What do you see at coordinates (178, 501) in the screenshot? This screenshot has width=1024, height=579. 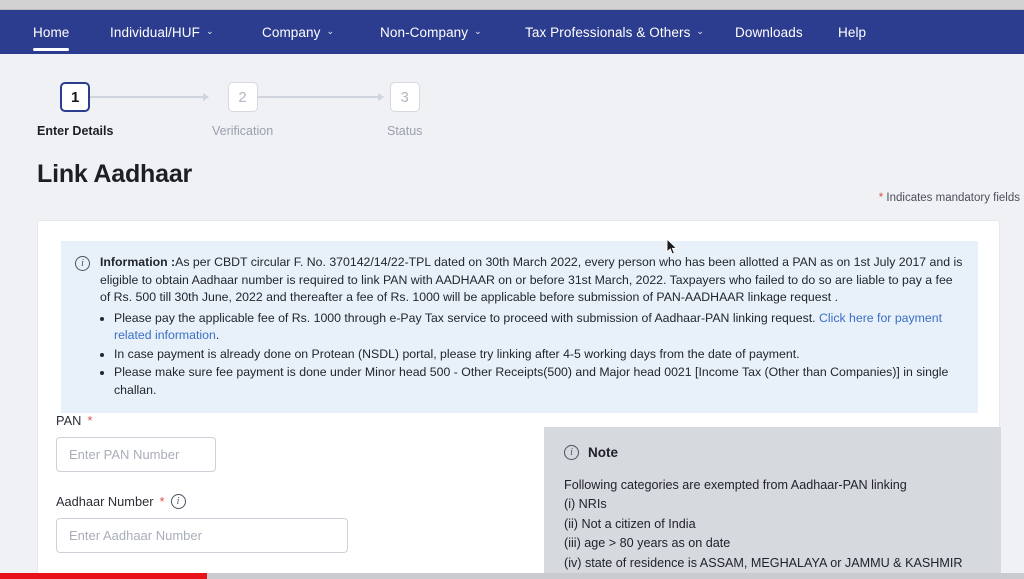 I see `aadhaar-info-icon: i` at bounding box center [178, 501].